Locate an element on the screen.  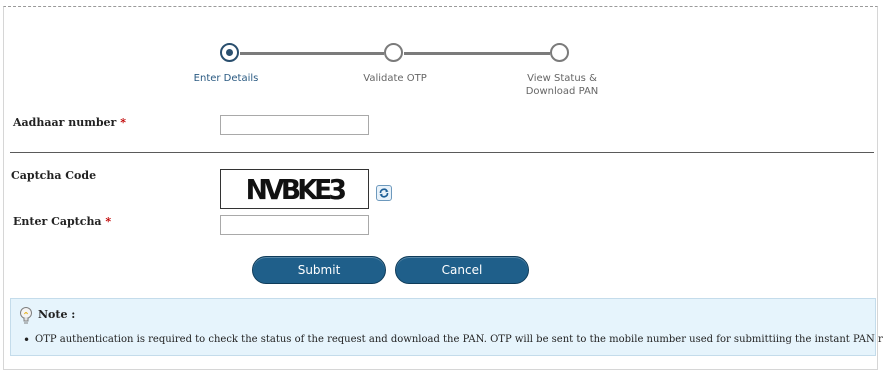
refresh-icon is located at coordinates (384, 193).